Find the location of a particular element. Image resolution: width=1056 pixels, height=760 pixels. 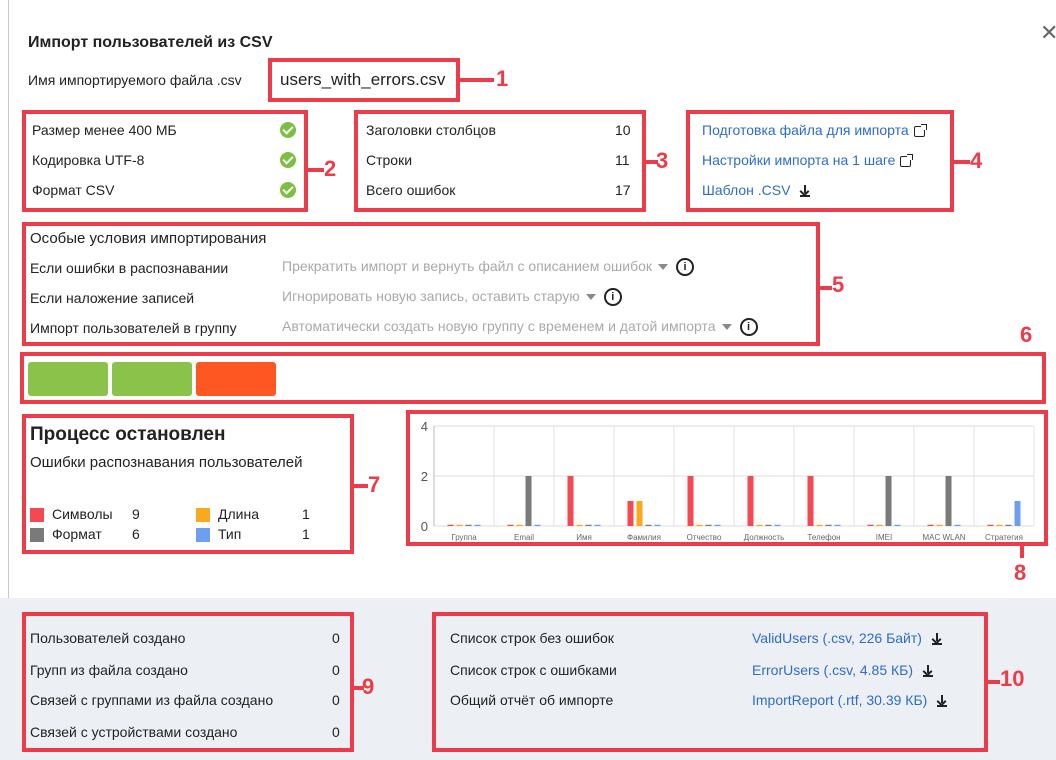

condition-label: Импорт пользователей в группу is located at coordinates (133, 328).